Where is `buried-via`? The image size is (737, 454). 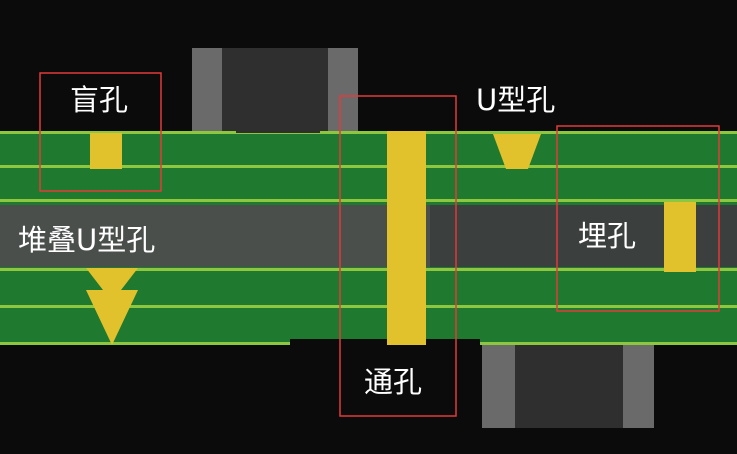
buried-via is located at coordinates (680, 237).